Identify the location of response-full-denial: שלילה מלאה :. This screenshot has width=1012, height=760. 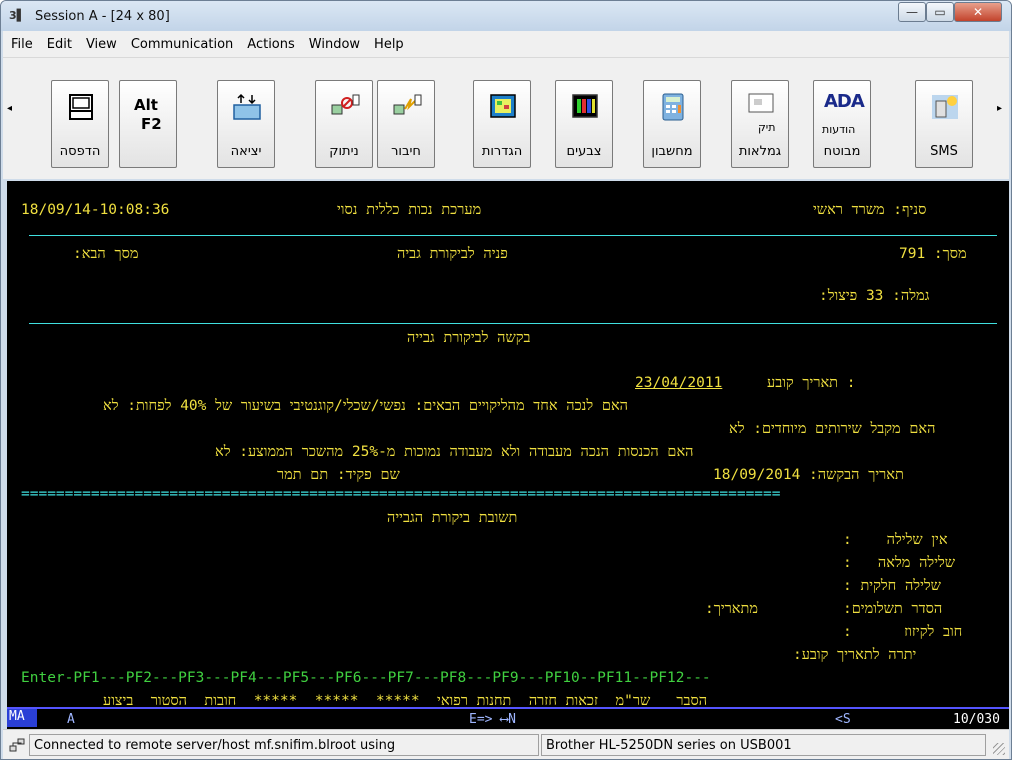
(899, 563).